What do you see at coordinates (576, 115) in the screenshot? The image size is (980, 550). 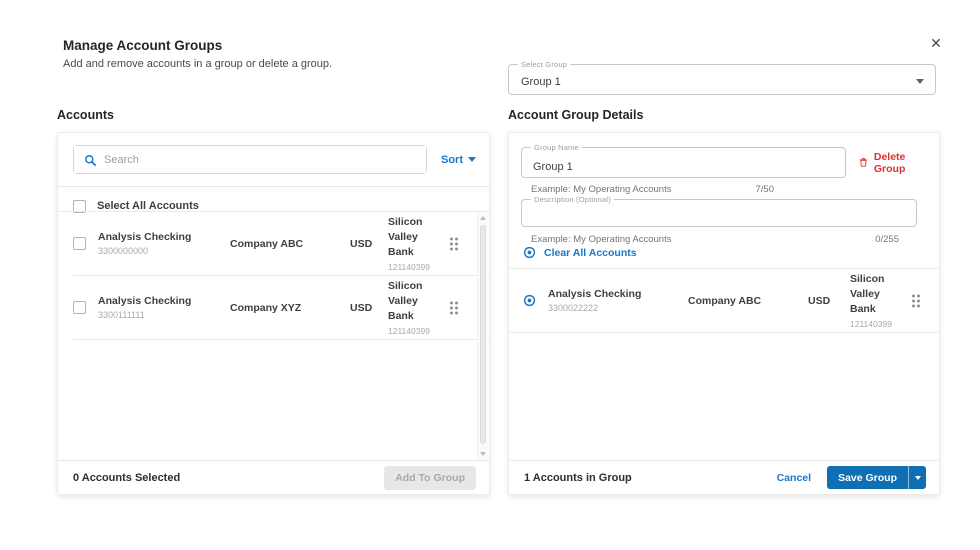 I see `group-details-heading: Account Group Details` at bounding box center [576, 115].